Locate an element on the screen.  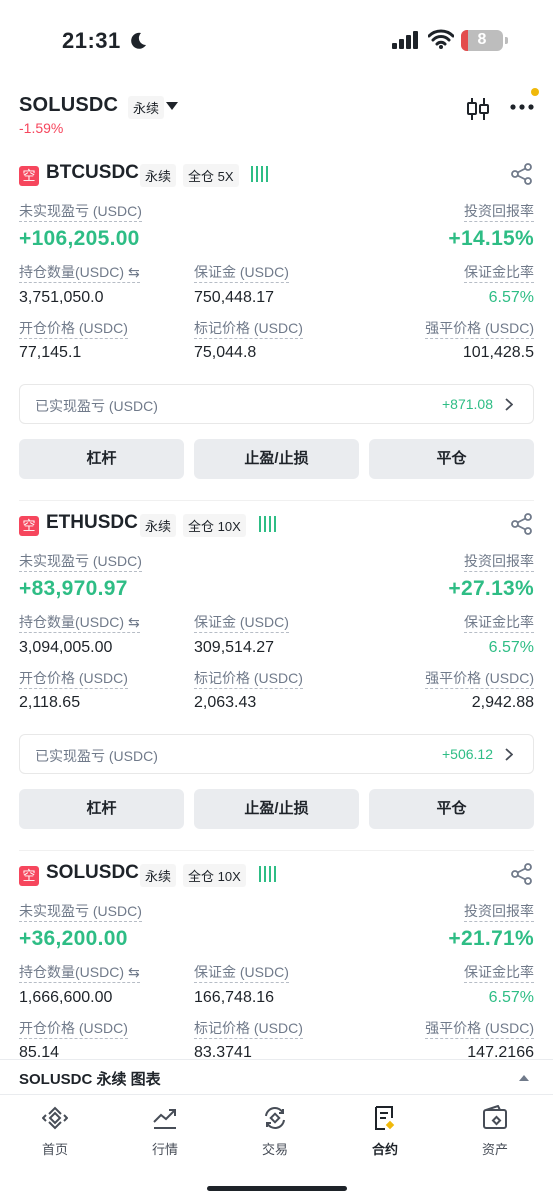
more-icon is located at coordinates (522, 107).